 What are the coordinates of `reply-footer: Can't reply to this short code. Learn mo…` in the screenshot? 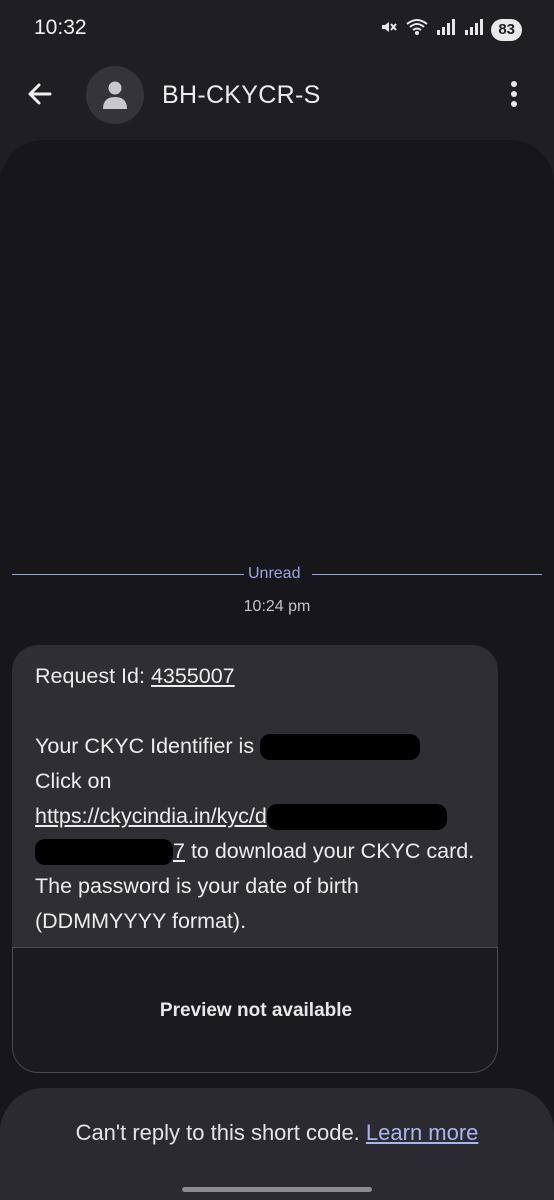 It's located at (277, 1144).